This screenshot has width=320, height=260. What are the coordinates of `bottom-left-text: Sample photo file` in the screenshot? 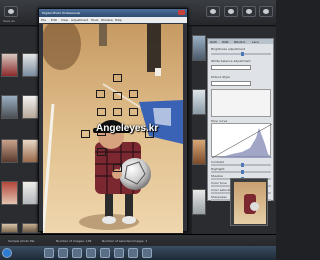 It's located at (21, 241).